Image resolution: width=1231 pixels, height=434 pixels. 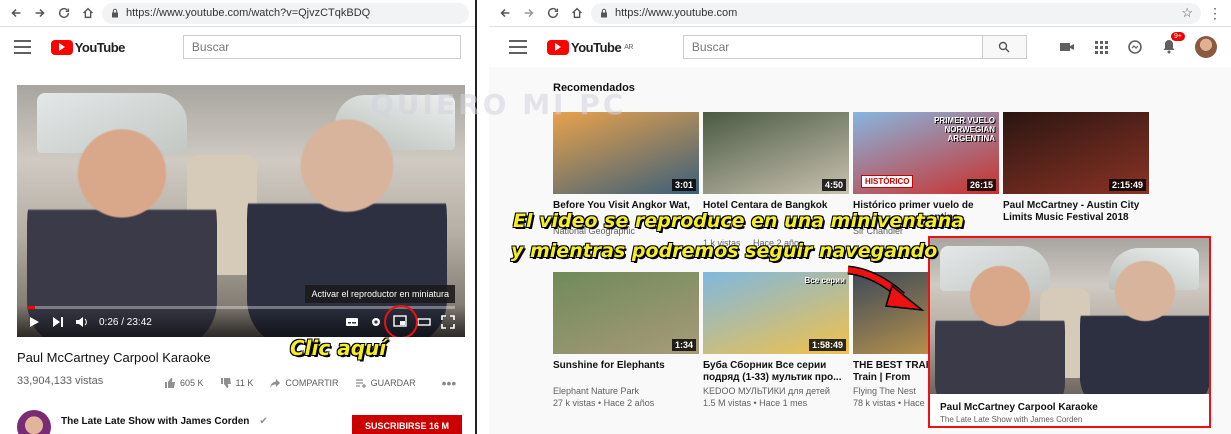 What do you see at coordinates (887, 181) in the screenshot?
I see `thumbnail-tag: HISTÓRICO` at bounding box center [887, 181].